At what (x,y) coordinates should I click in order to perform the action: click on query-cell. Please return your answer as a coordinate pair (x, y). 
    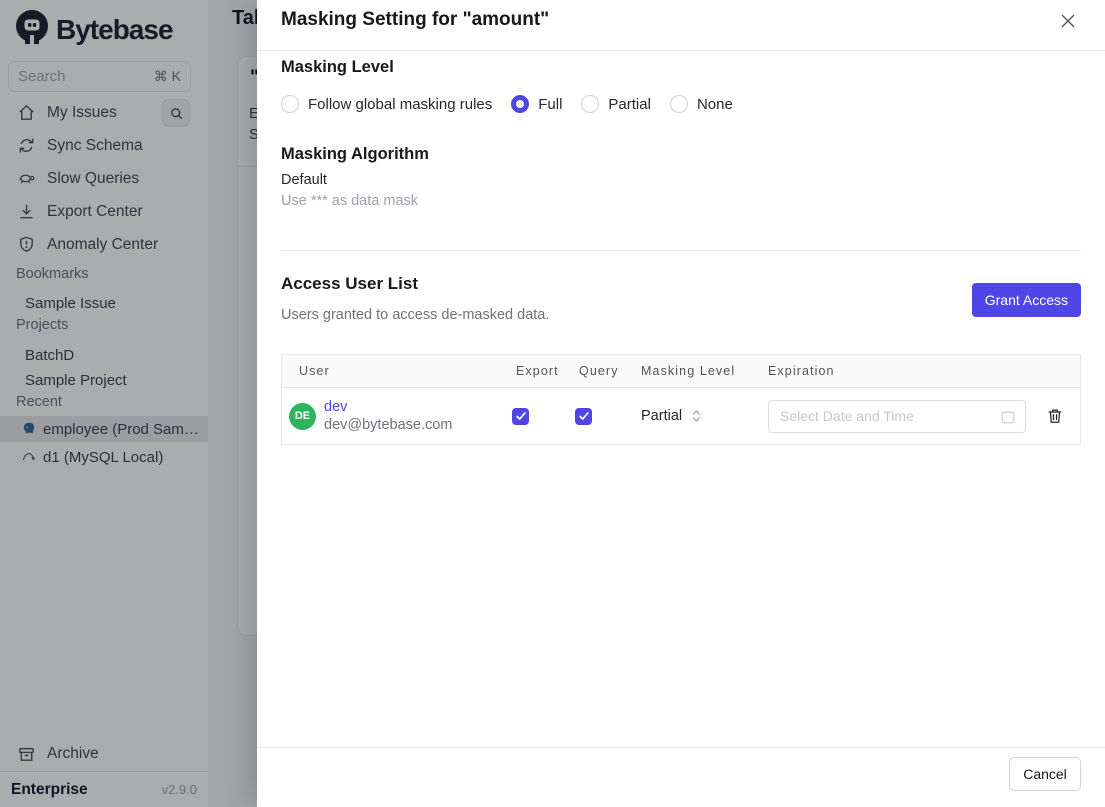
    Looking at the image, I should click on (593, 416).